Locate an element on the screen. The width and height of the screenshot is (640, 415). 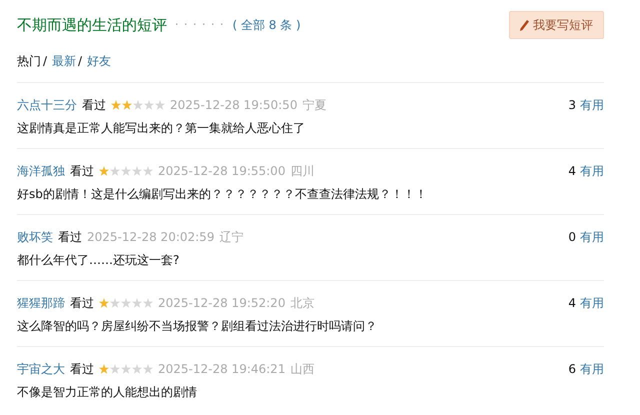
comment-text: 不像是智力正常的人能想出的剧情 is located at coordinates (107, 392).